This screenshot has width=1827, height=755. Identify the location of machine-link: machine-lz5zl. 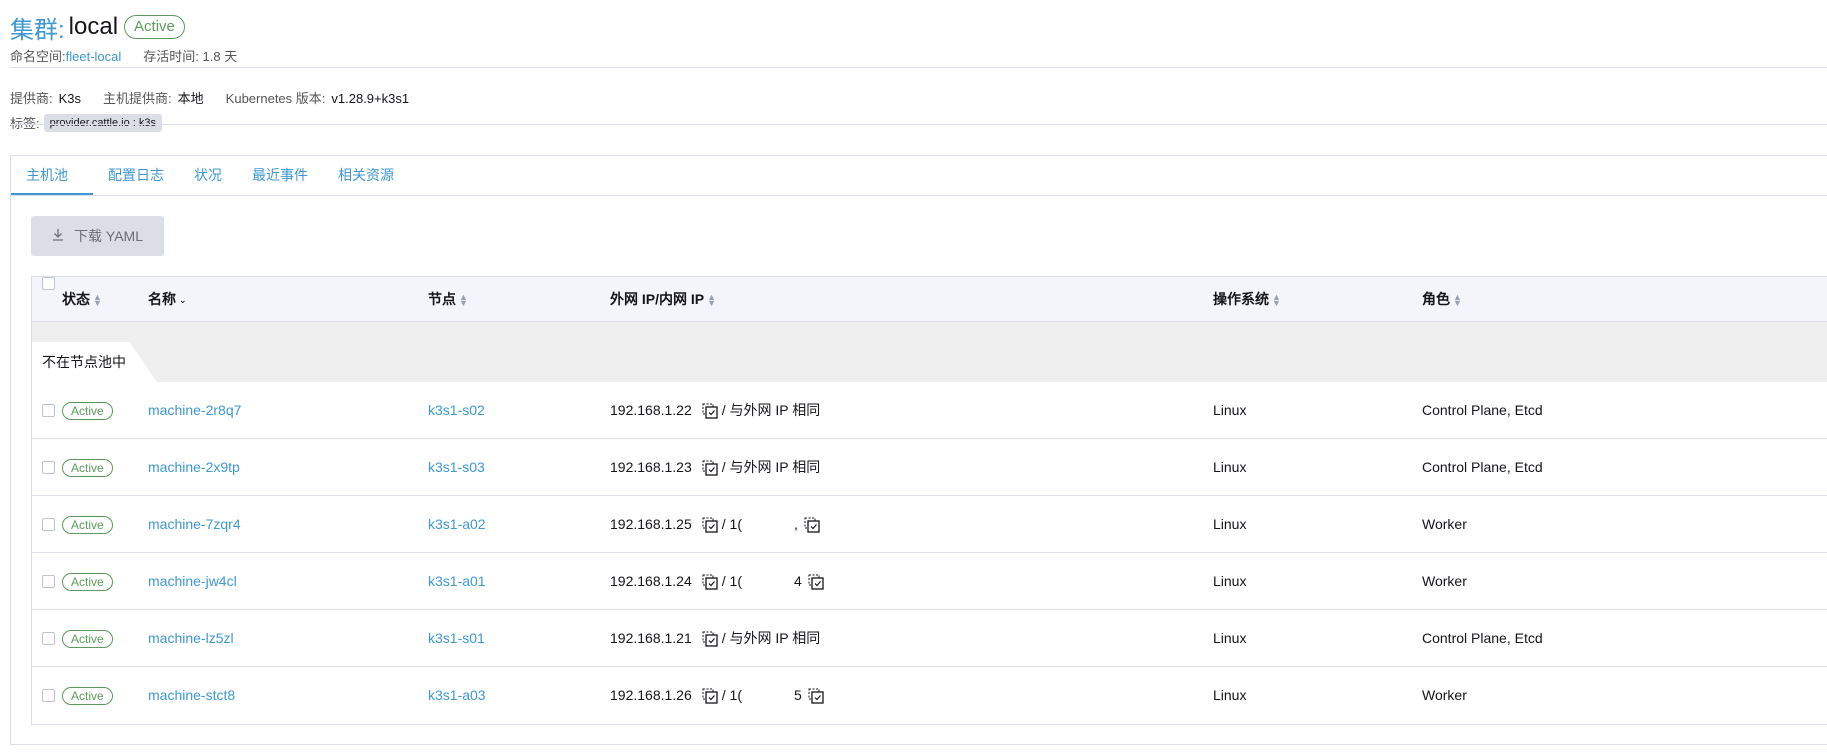
(191, 638).